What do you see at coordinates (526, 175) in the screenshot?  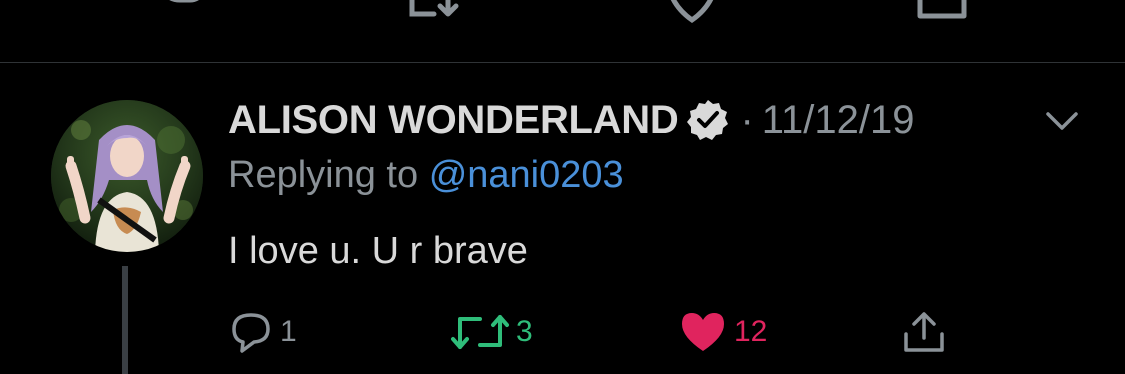 I see `replying-handle: @nani0203` at bounding box center [526, 175].